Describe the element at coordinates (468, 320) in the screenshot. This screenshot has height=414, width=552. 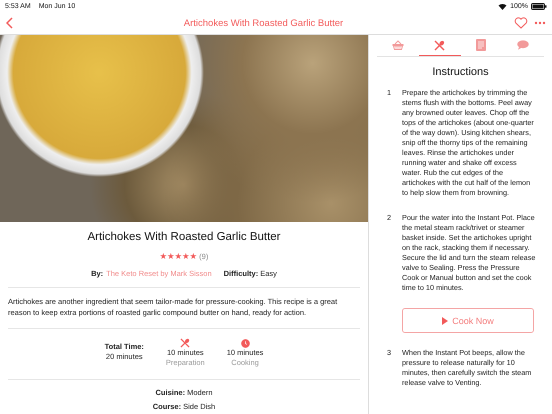
I see `cook-now-button: Cook Now` at that location.